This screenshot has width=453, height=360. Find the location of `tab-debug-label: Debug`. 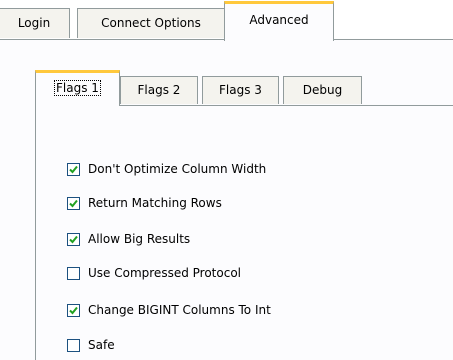

tab-debug-label: Debug is located at coordinates (322, 90).